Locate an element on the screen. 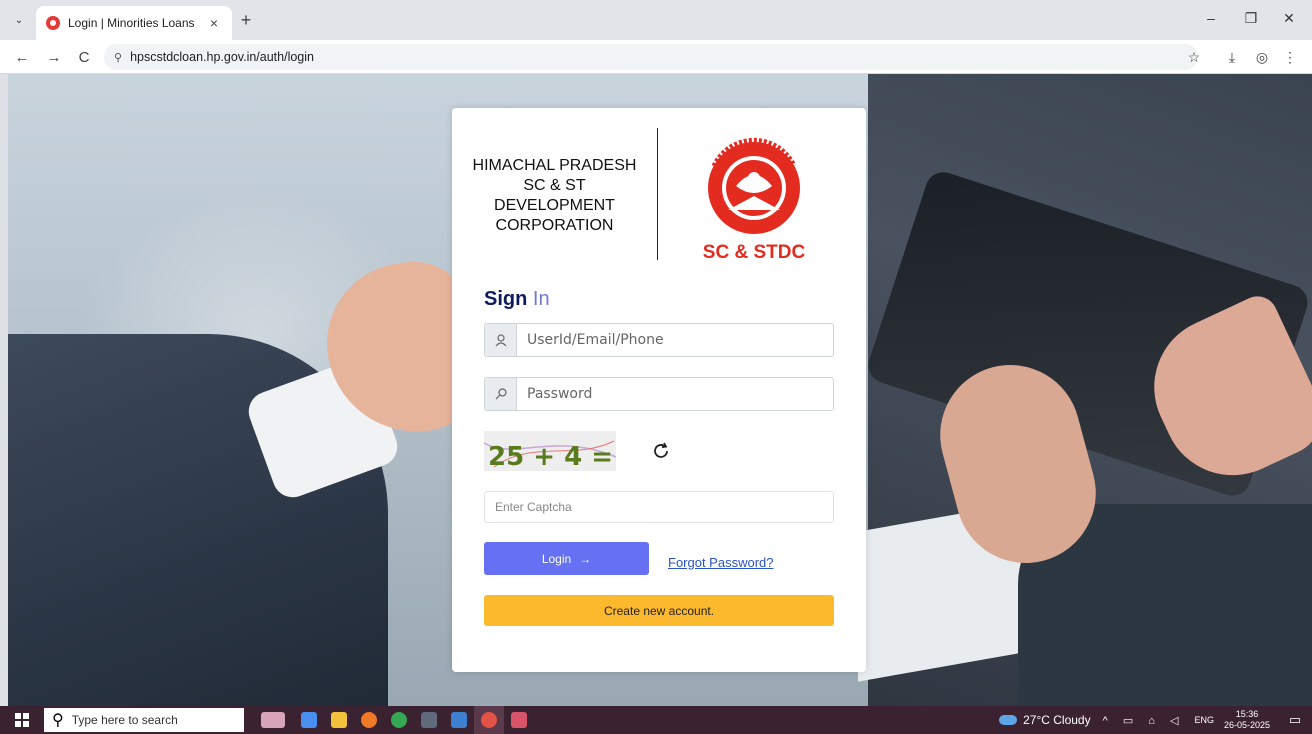  signin-heading-bold: Sign is located at coordinates (506, 299).